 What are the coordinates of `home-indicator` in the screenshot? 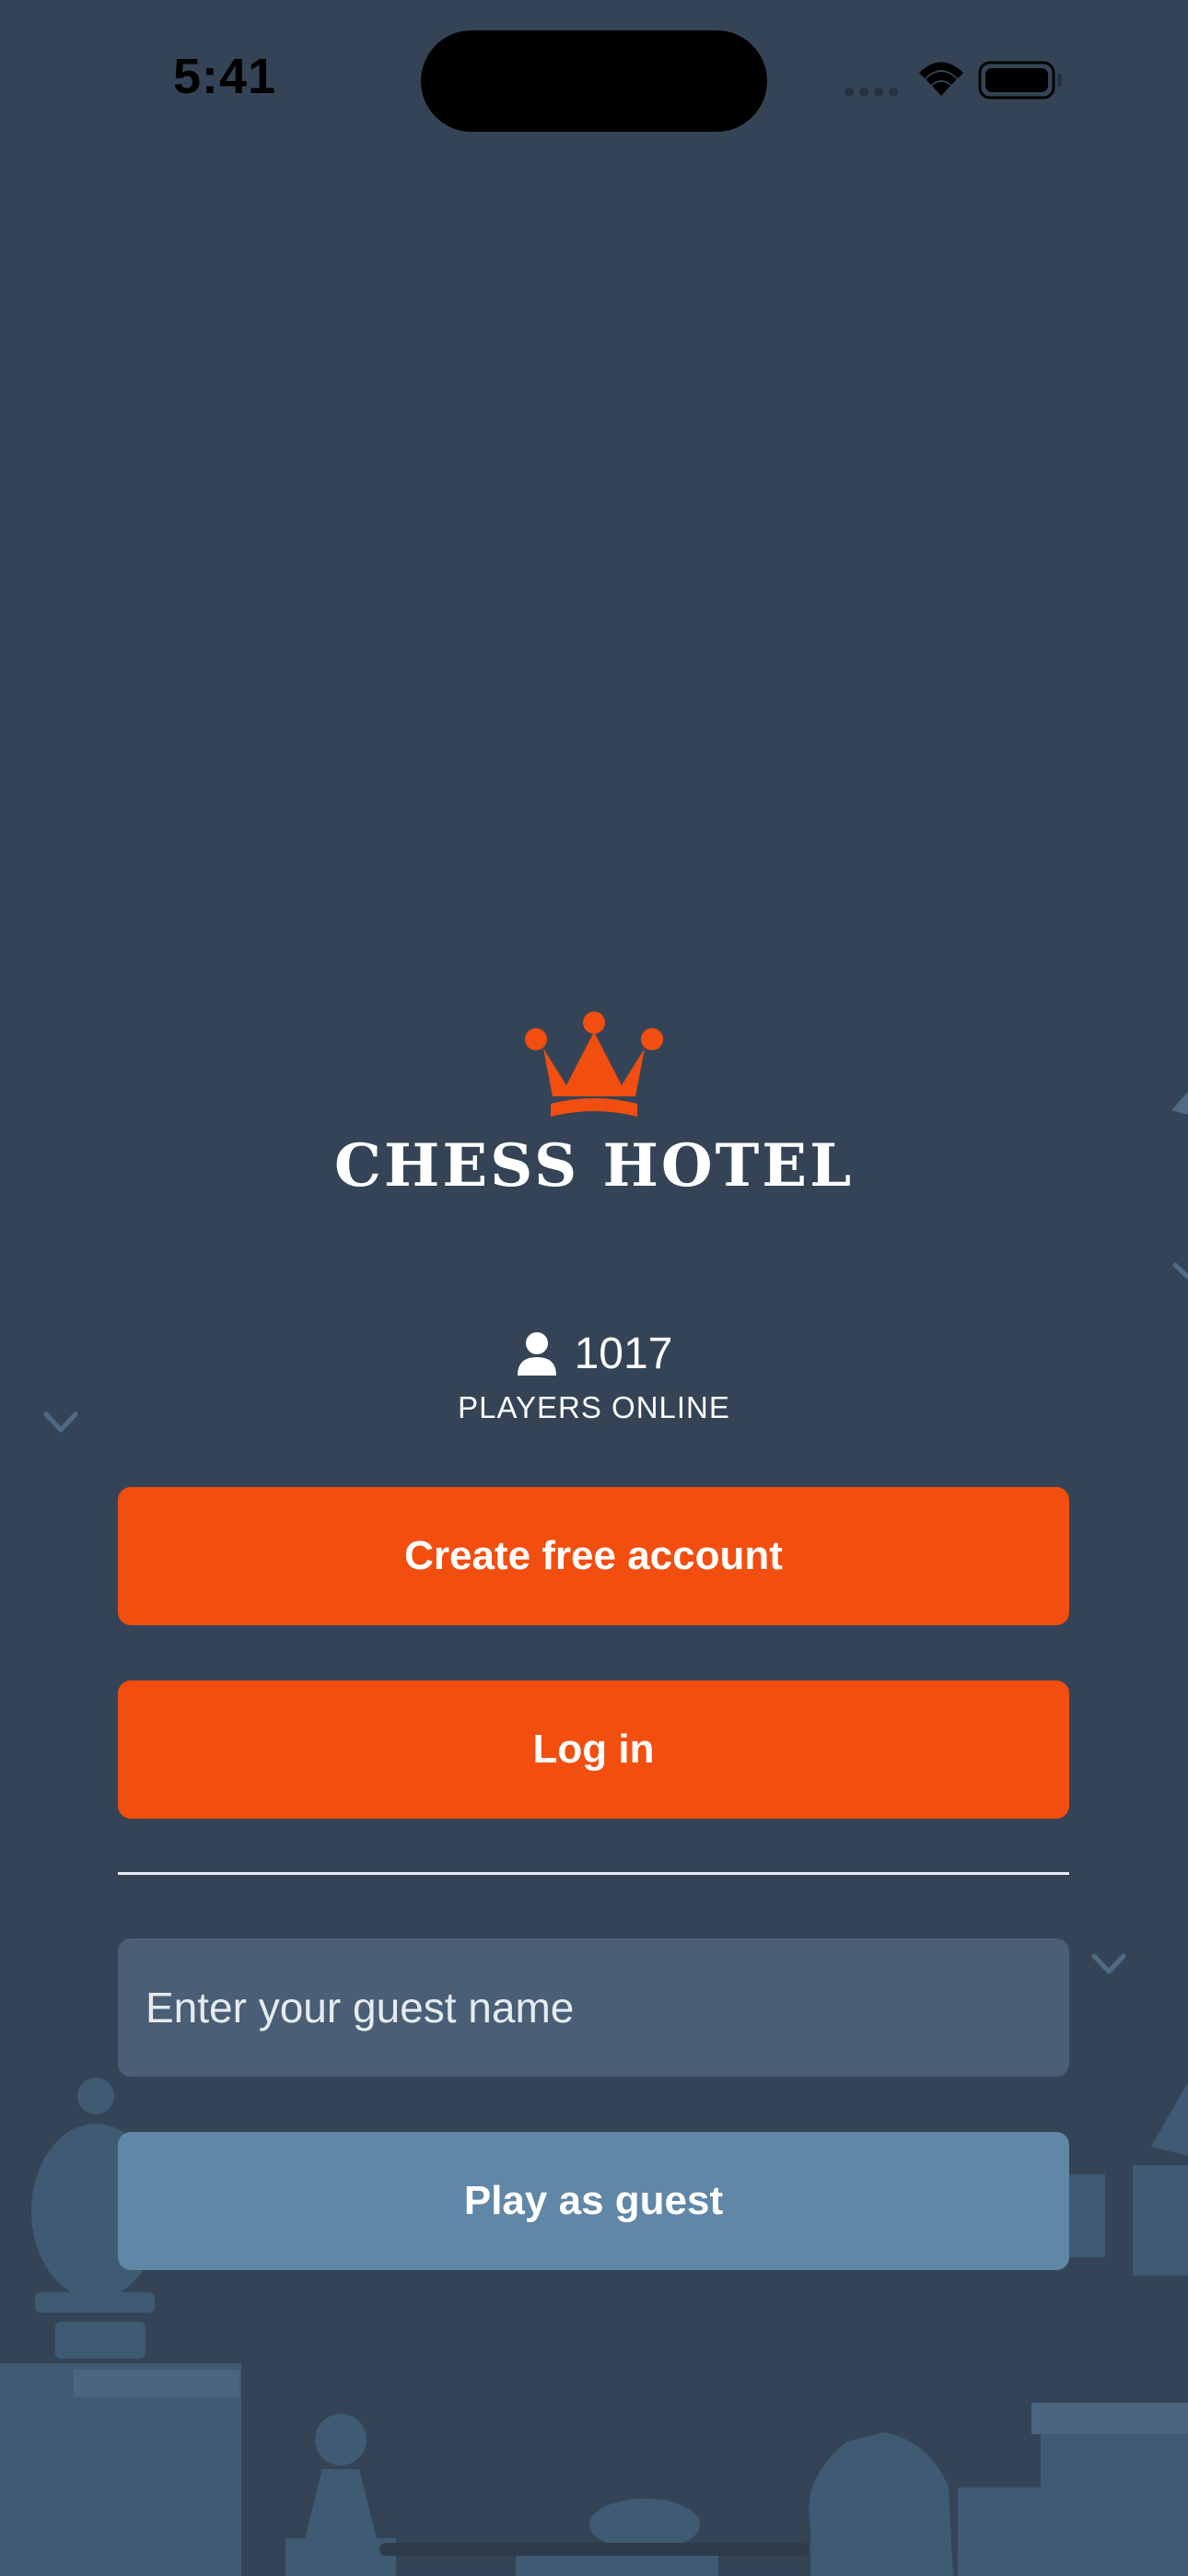 It's located at (594, 2549).